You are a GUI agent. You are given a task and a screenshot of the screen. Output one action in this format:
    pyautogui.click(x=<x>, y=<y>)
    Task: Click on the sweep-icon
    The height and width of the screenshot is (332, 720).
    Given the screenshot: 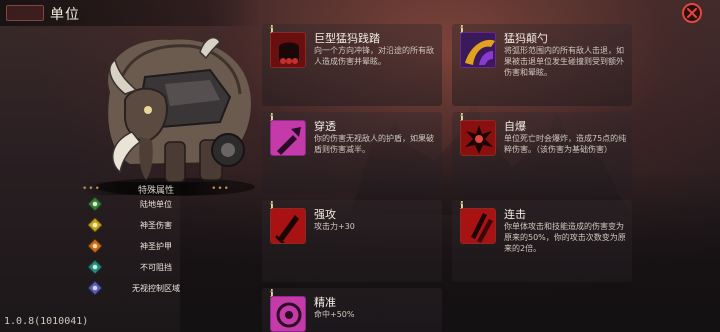 What is the action you would take?
    pyautogui.click(x=478, y=50)
    